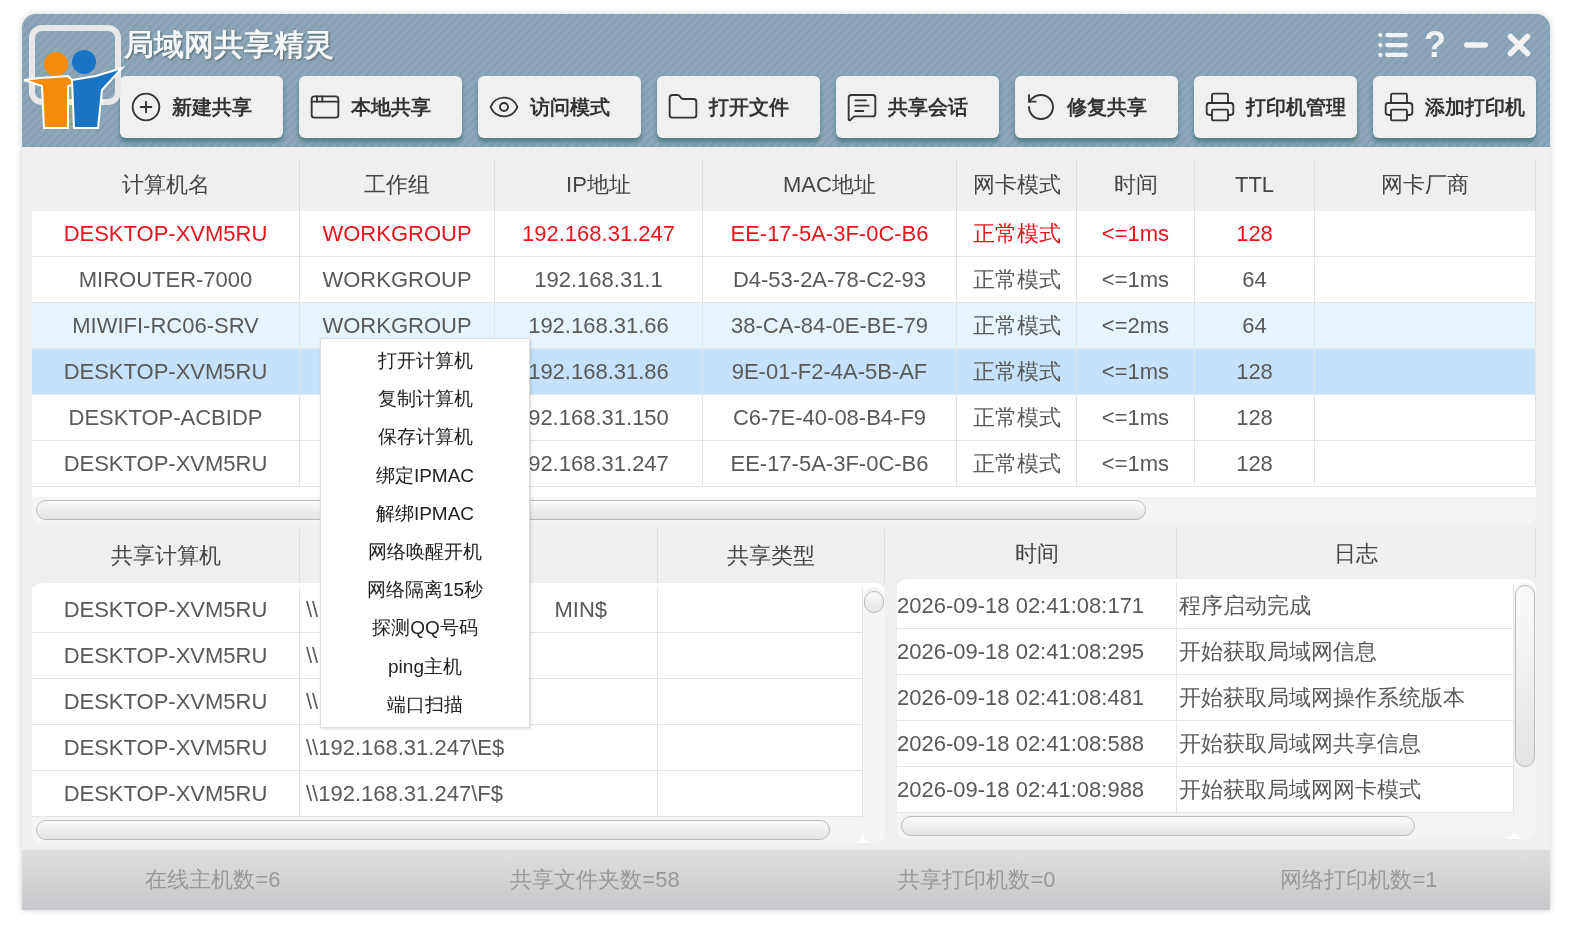  I want to click on plus-circle-icon, so click(146, 107).